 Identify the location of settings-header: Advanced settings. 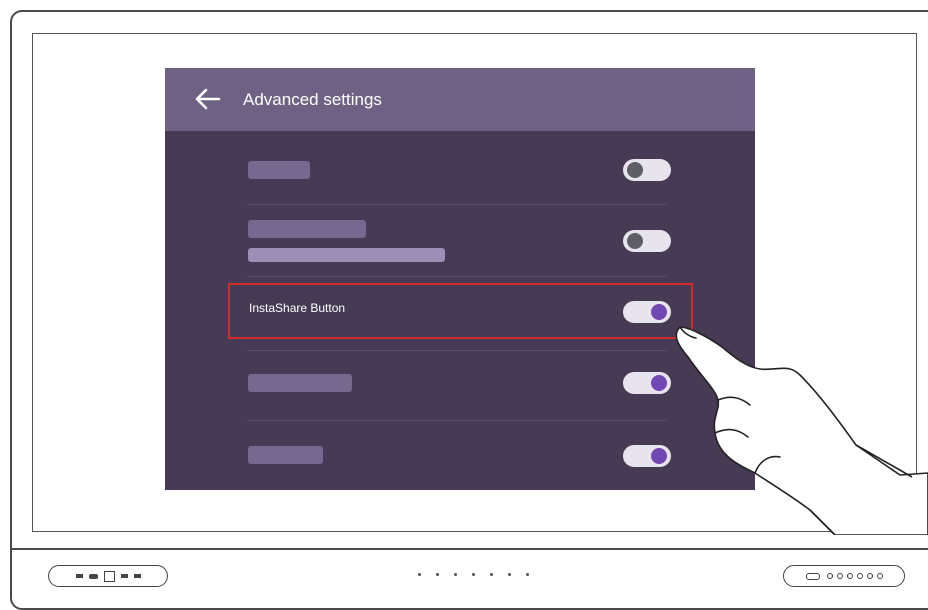
(460, 99).